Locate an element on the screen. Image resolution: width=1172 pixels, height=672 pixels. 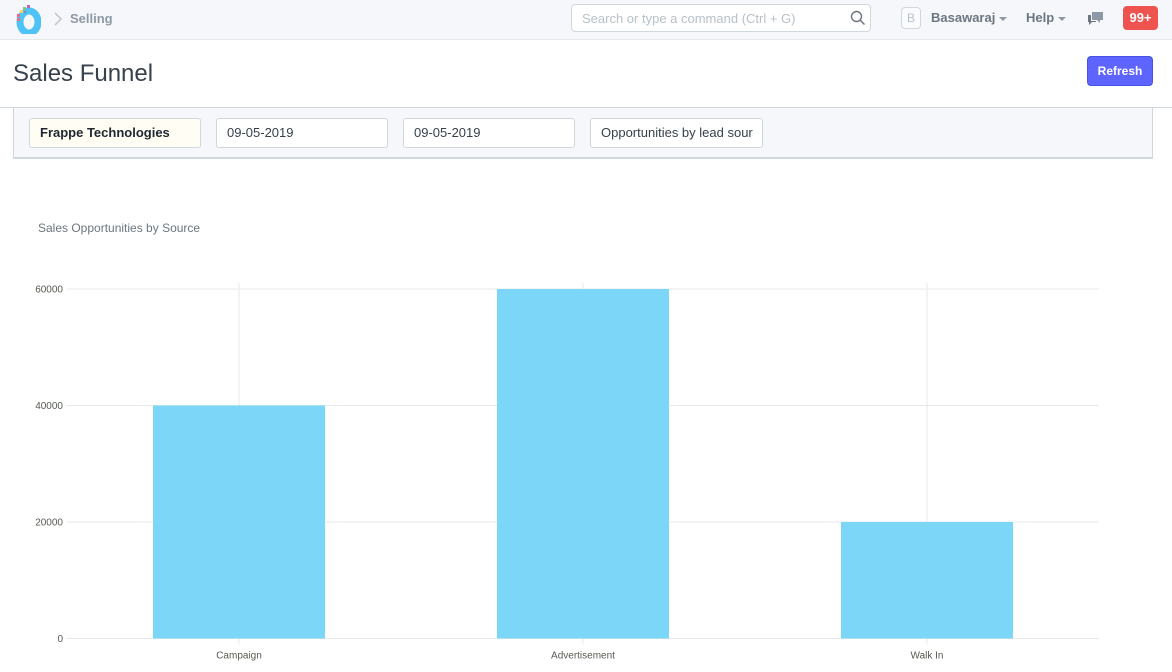
y-tick-label: 60000 is located at coordinates (49, 290).